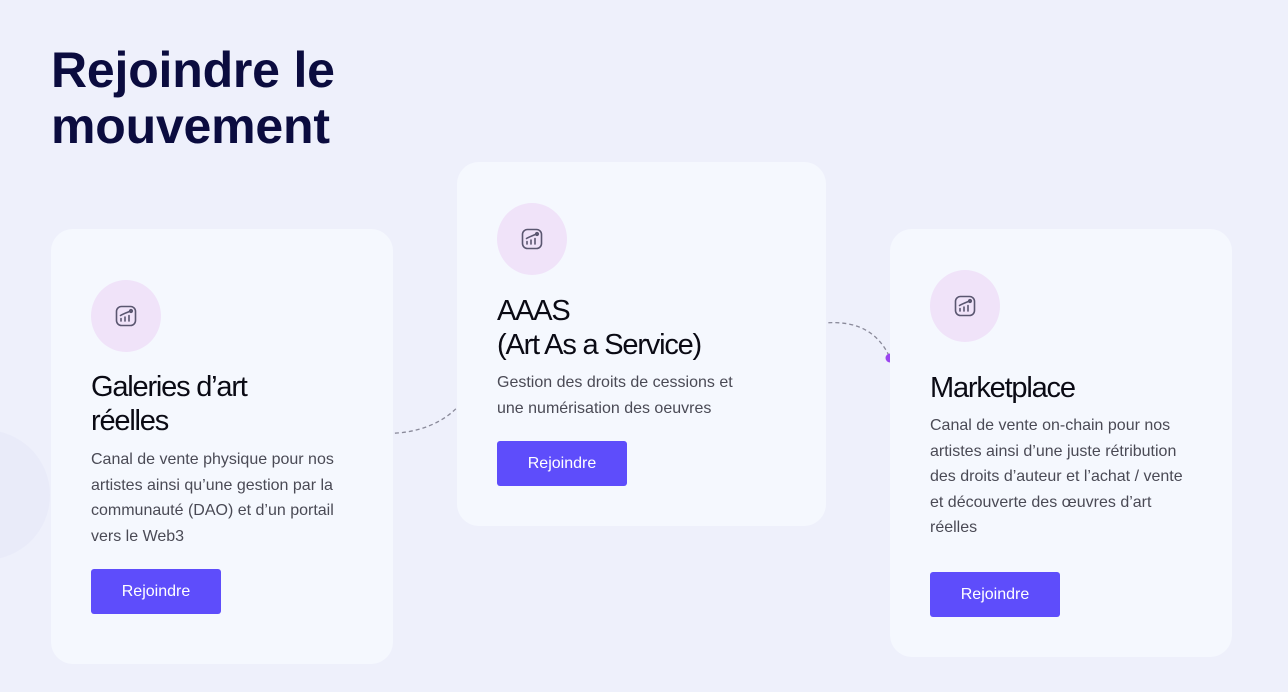 The height and width of the screenshot is (692, 1288). What do you see at coordinates (130, 421) in the screenshot?
I see `card-title-line-2: réelles` at bounding box center [130, 421].